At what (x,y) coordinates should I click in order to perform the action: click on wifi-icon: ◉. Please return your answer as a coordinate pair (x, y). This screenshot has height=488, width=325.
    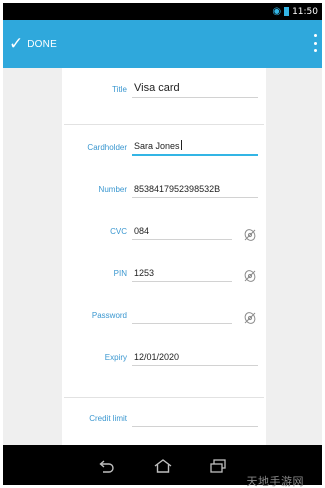
    Looking at the image, I should click on (277, 11).